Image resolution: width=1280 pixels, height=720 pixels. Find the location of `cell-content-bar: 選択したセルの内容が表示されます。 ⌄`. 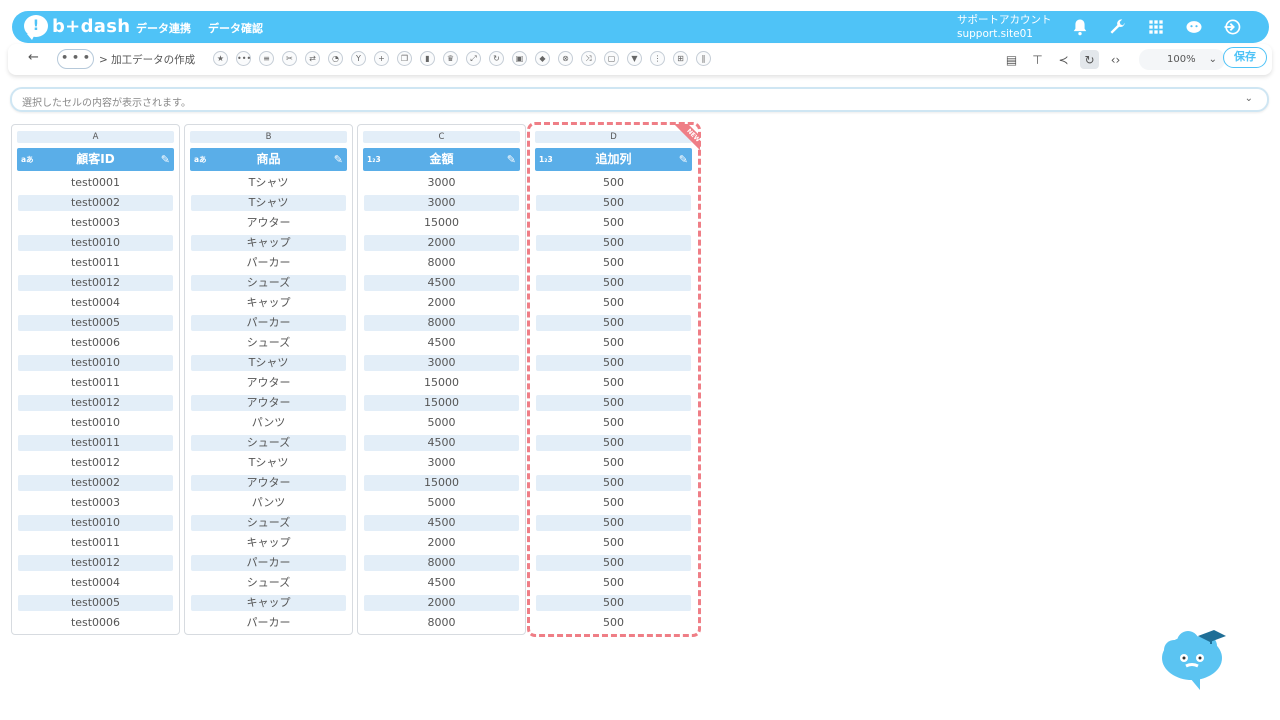

cell-content-bar: 選択したセルの内容が表示されます。 ⌄ is located at coordinates (639, 99).